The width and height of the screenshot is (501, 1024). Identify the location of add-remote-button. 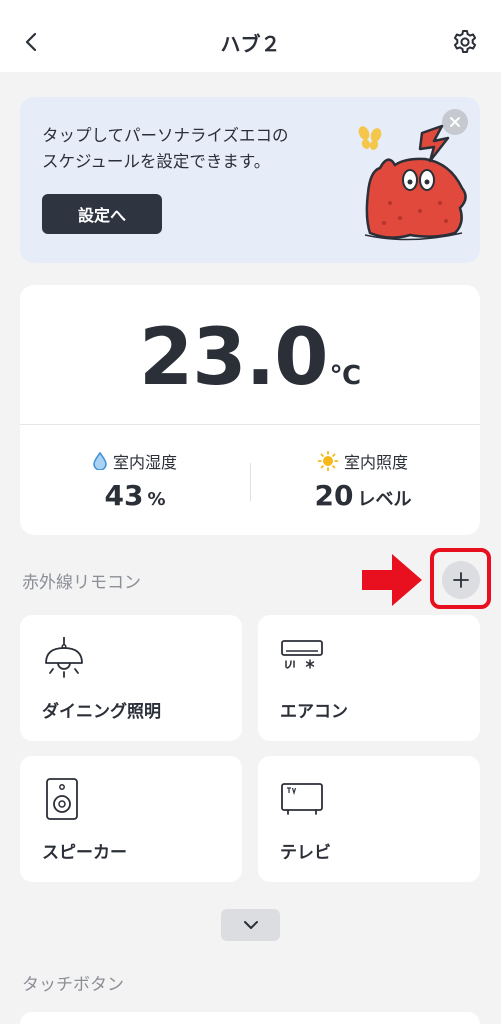
(461, 580).